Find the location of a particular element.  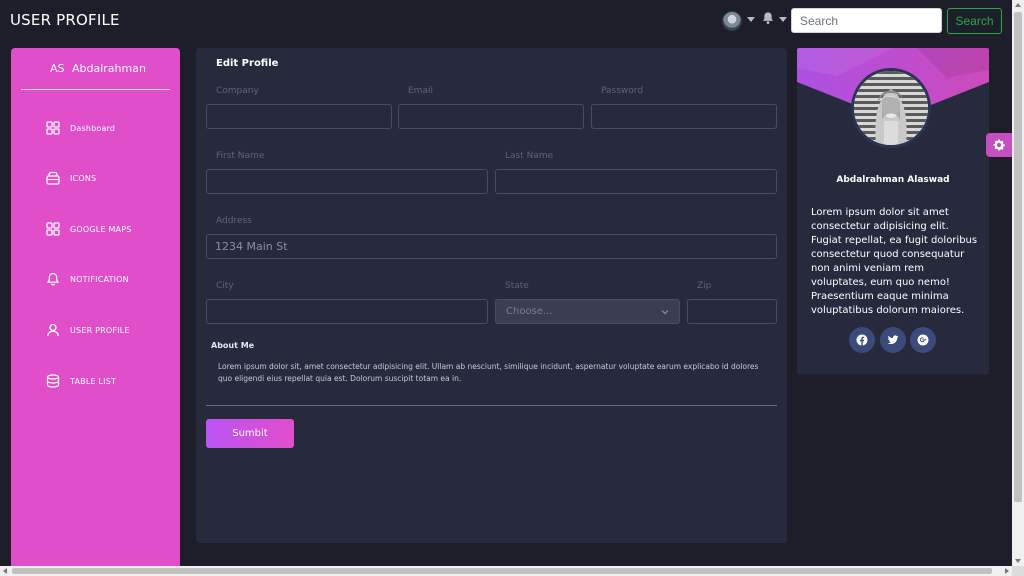

first-name-field is located at coordinates (347, 181).